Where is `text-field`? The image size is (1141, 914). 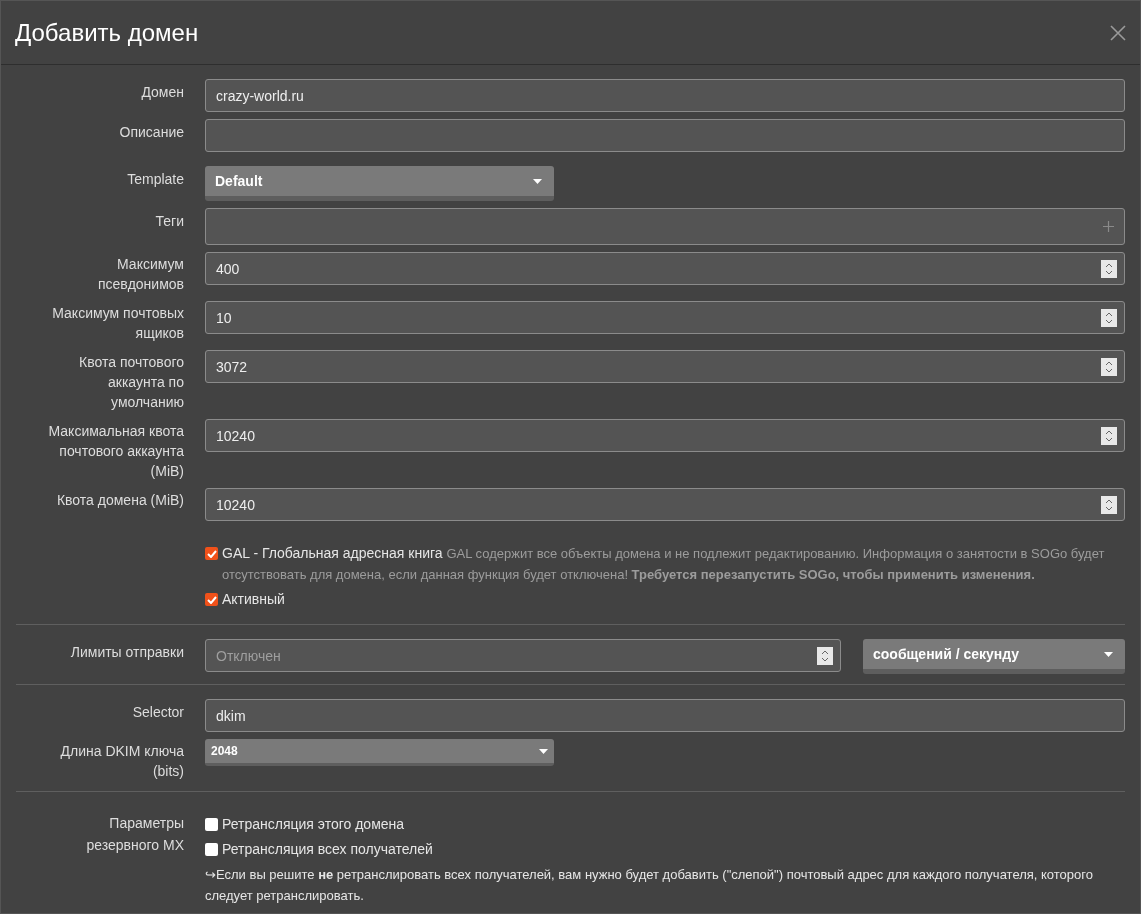
text-field is located at coordinates (665, 135).